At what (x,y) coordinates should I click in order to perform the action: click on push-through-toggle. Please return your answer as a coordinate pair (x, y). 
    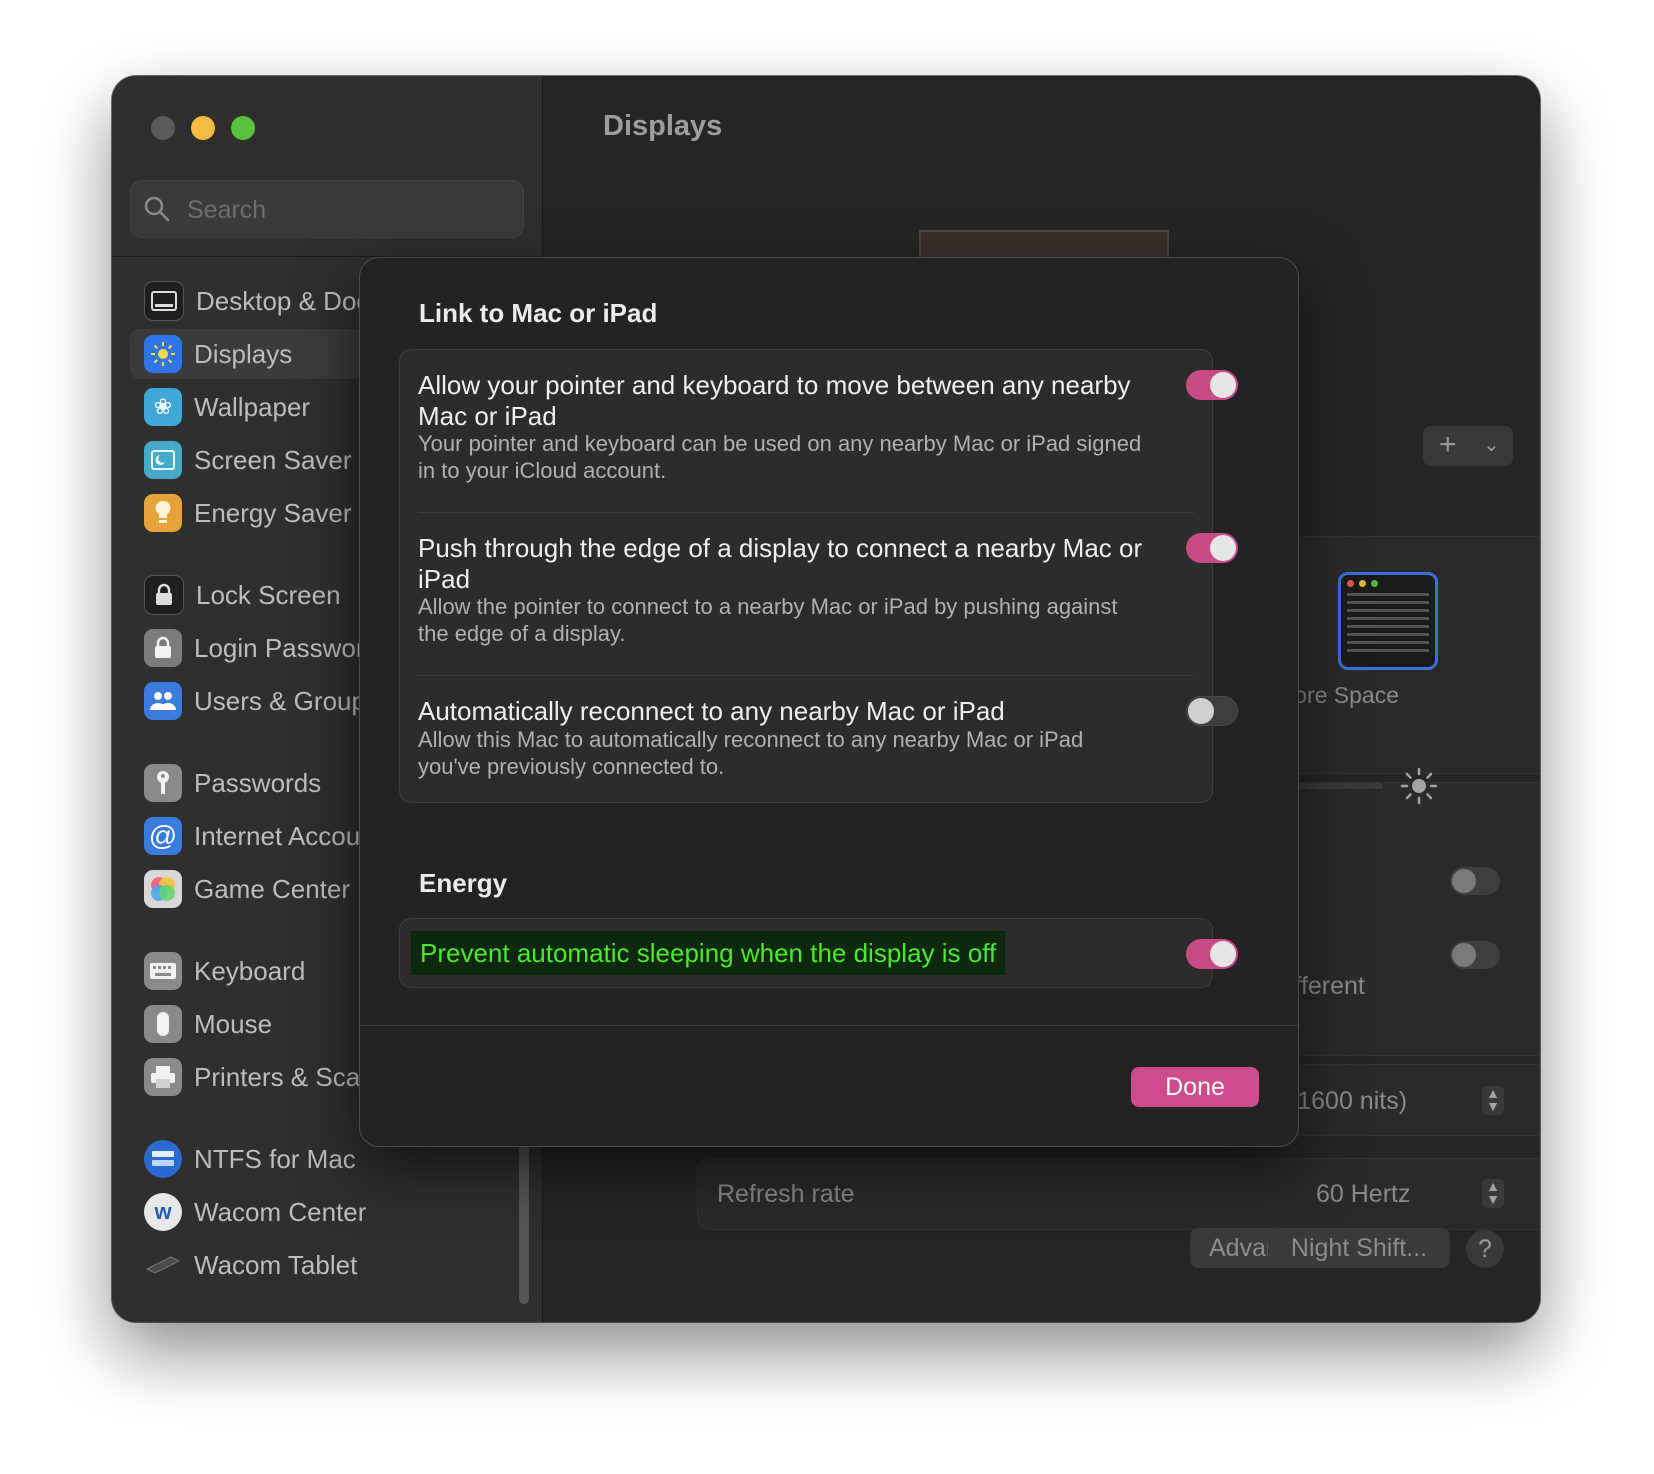
    Looking at the image, I should click on (1212, 548).